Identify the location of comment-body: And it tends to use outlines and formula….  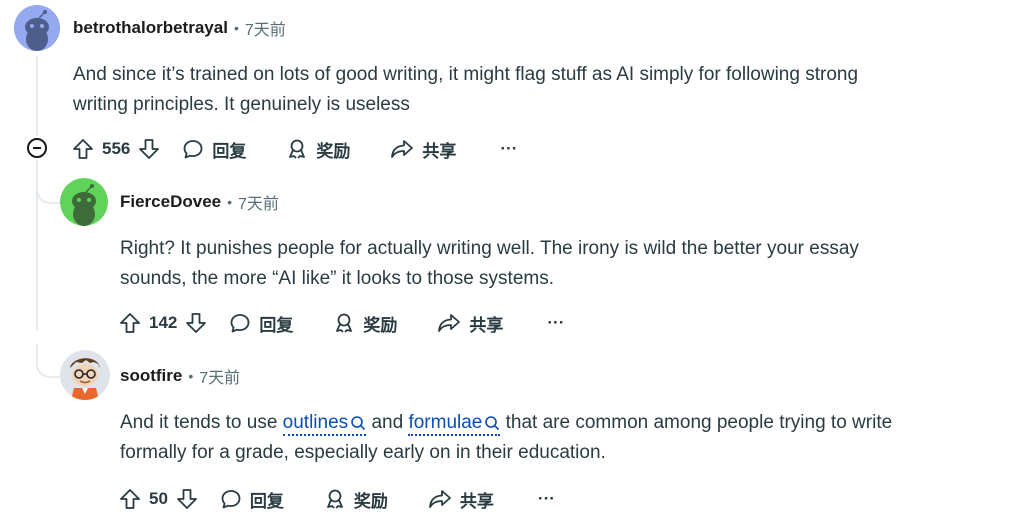
(506, 438).